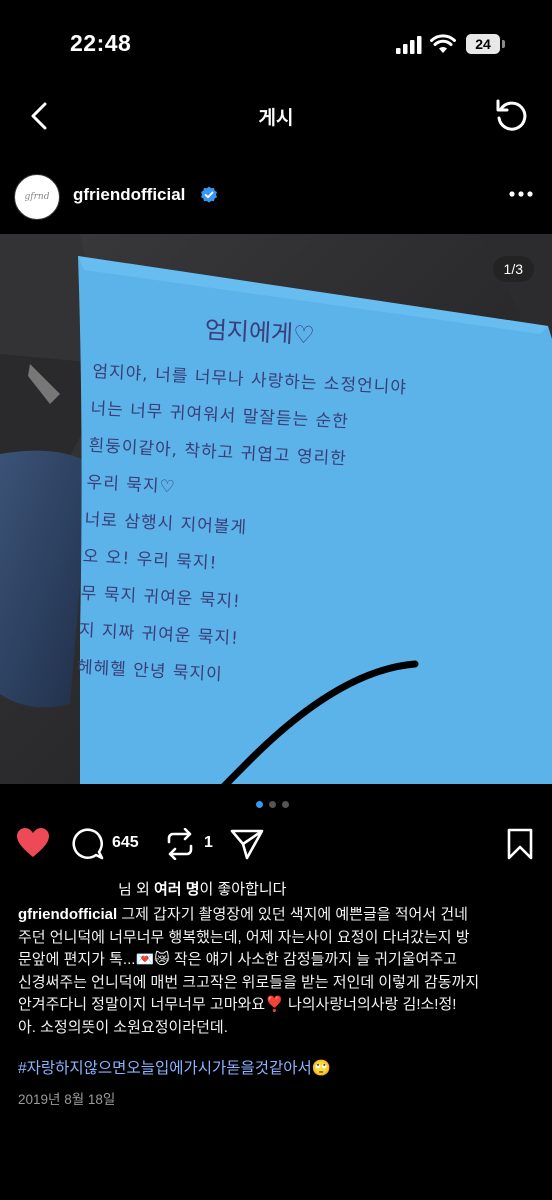  Describe the element at coordinates (243, 889) in the screenshot. I see `likes-suffix: 이 좋아합니다` at that location.